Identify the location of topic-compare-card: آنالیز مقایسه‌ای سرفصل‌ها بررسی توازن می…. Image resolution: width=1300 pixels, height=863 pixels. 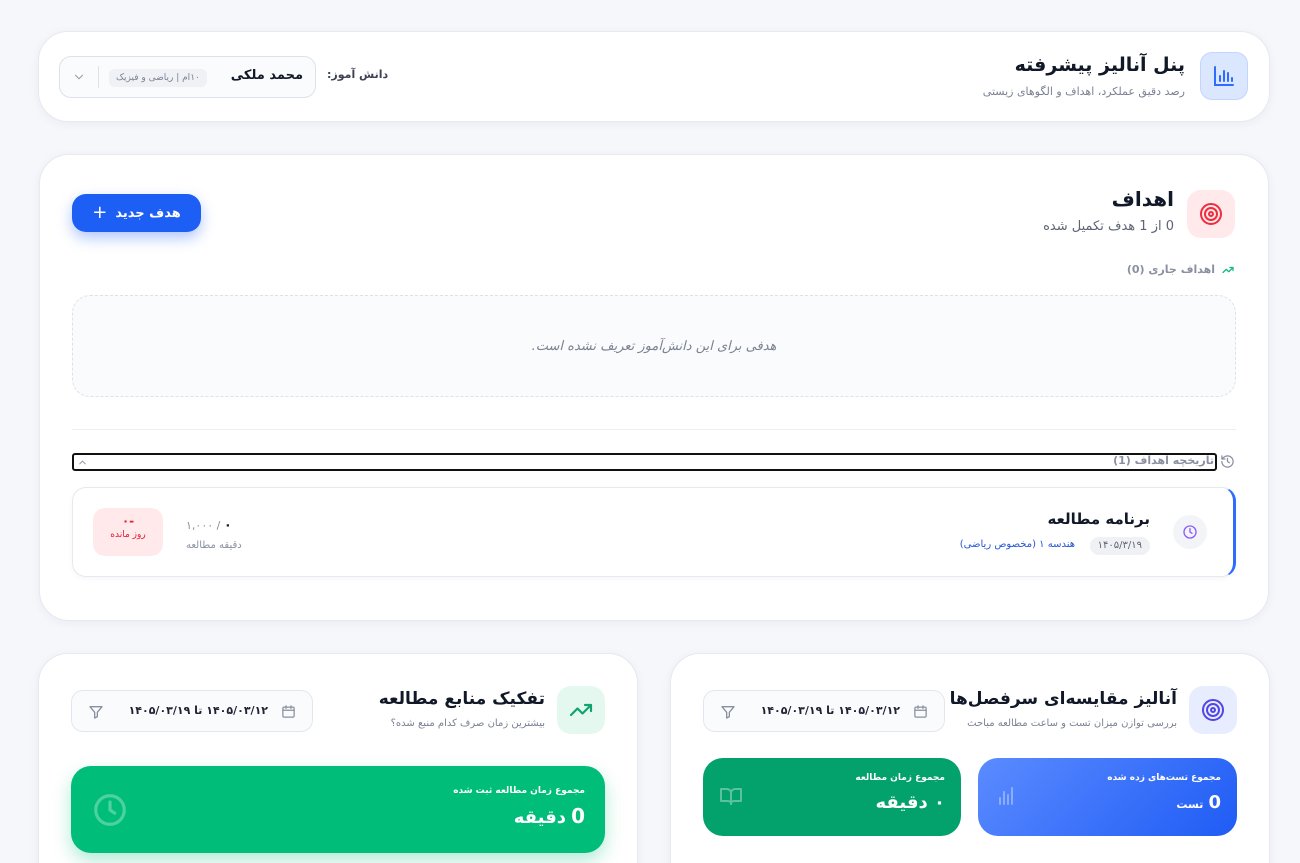
(970, 758).